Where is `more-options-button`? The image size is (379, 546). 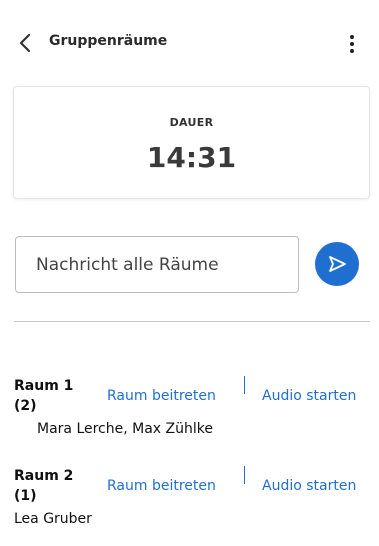 more-options-button is located at coordinates (352, 44).